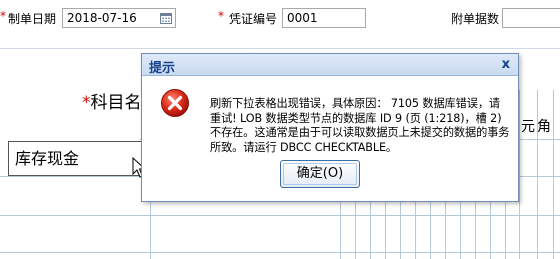 Image resolution: width=560 pixels, height=259 pixels. What do you see at coordinates (32, 19) in the screenshot?
I see `date-label: 制单日期` at bounding box center [32, 19].